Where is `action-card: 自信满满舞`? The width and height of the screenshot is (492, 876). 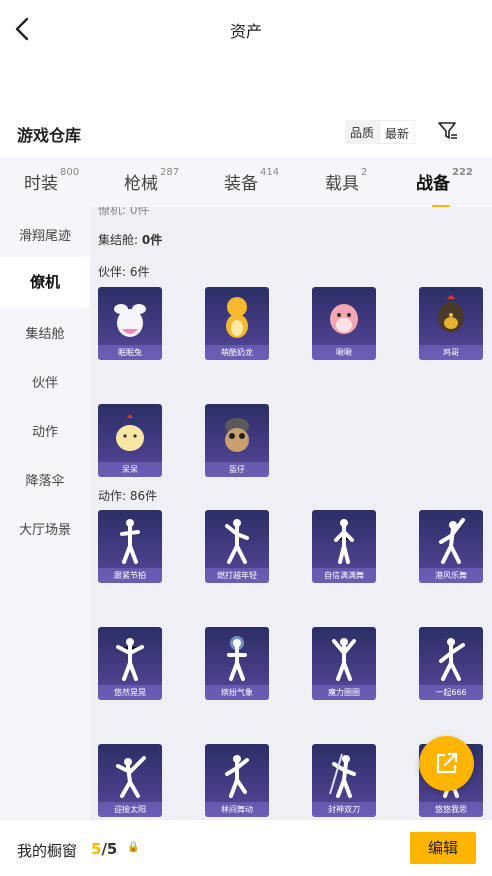
action-card: 自信满满舞 is located at coordinates (344, 546).